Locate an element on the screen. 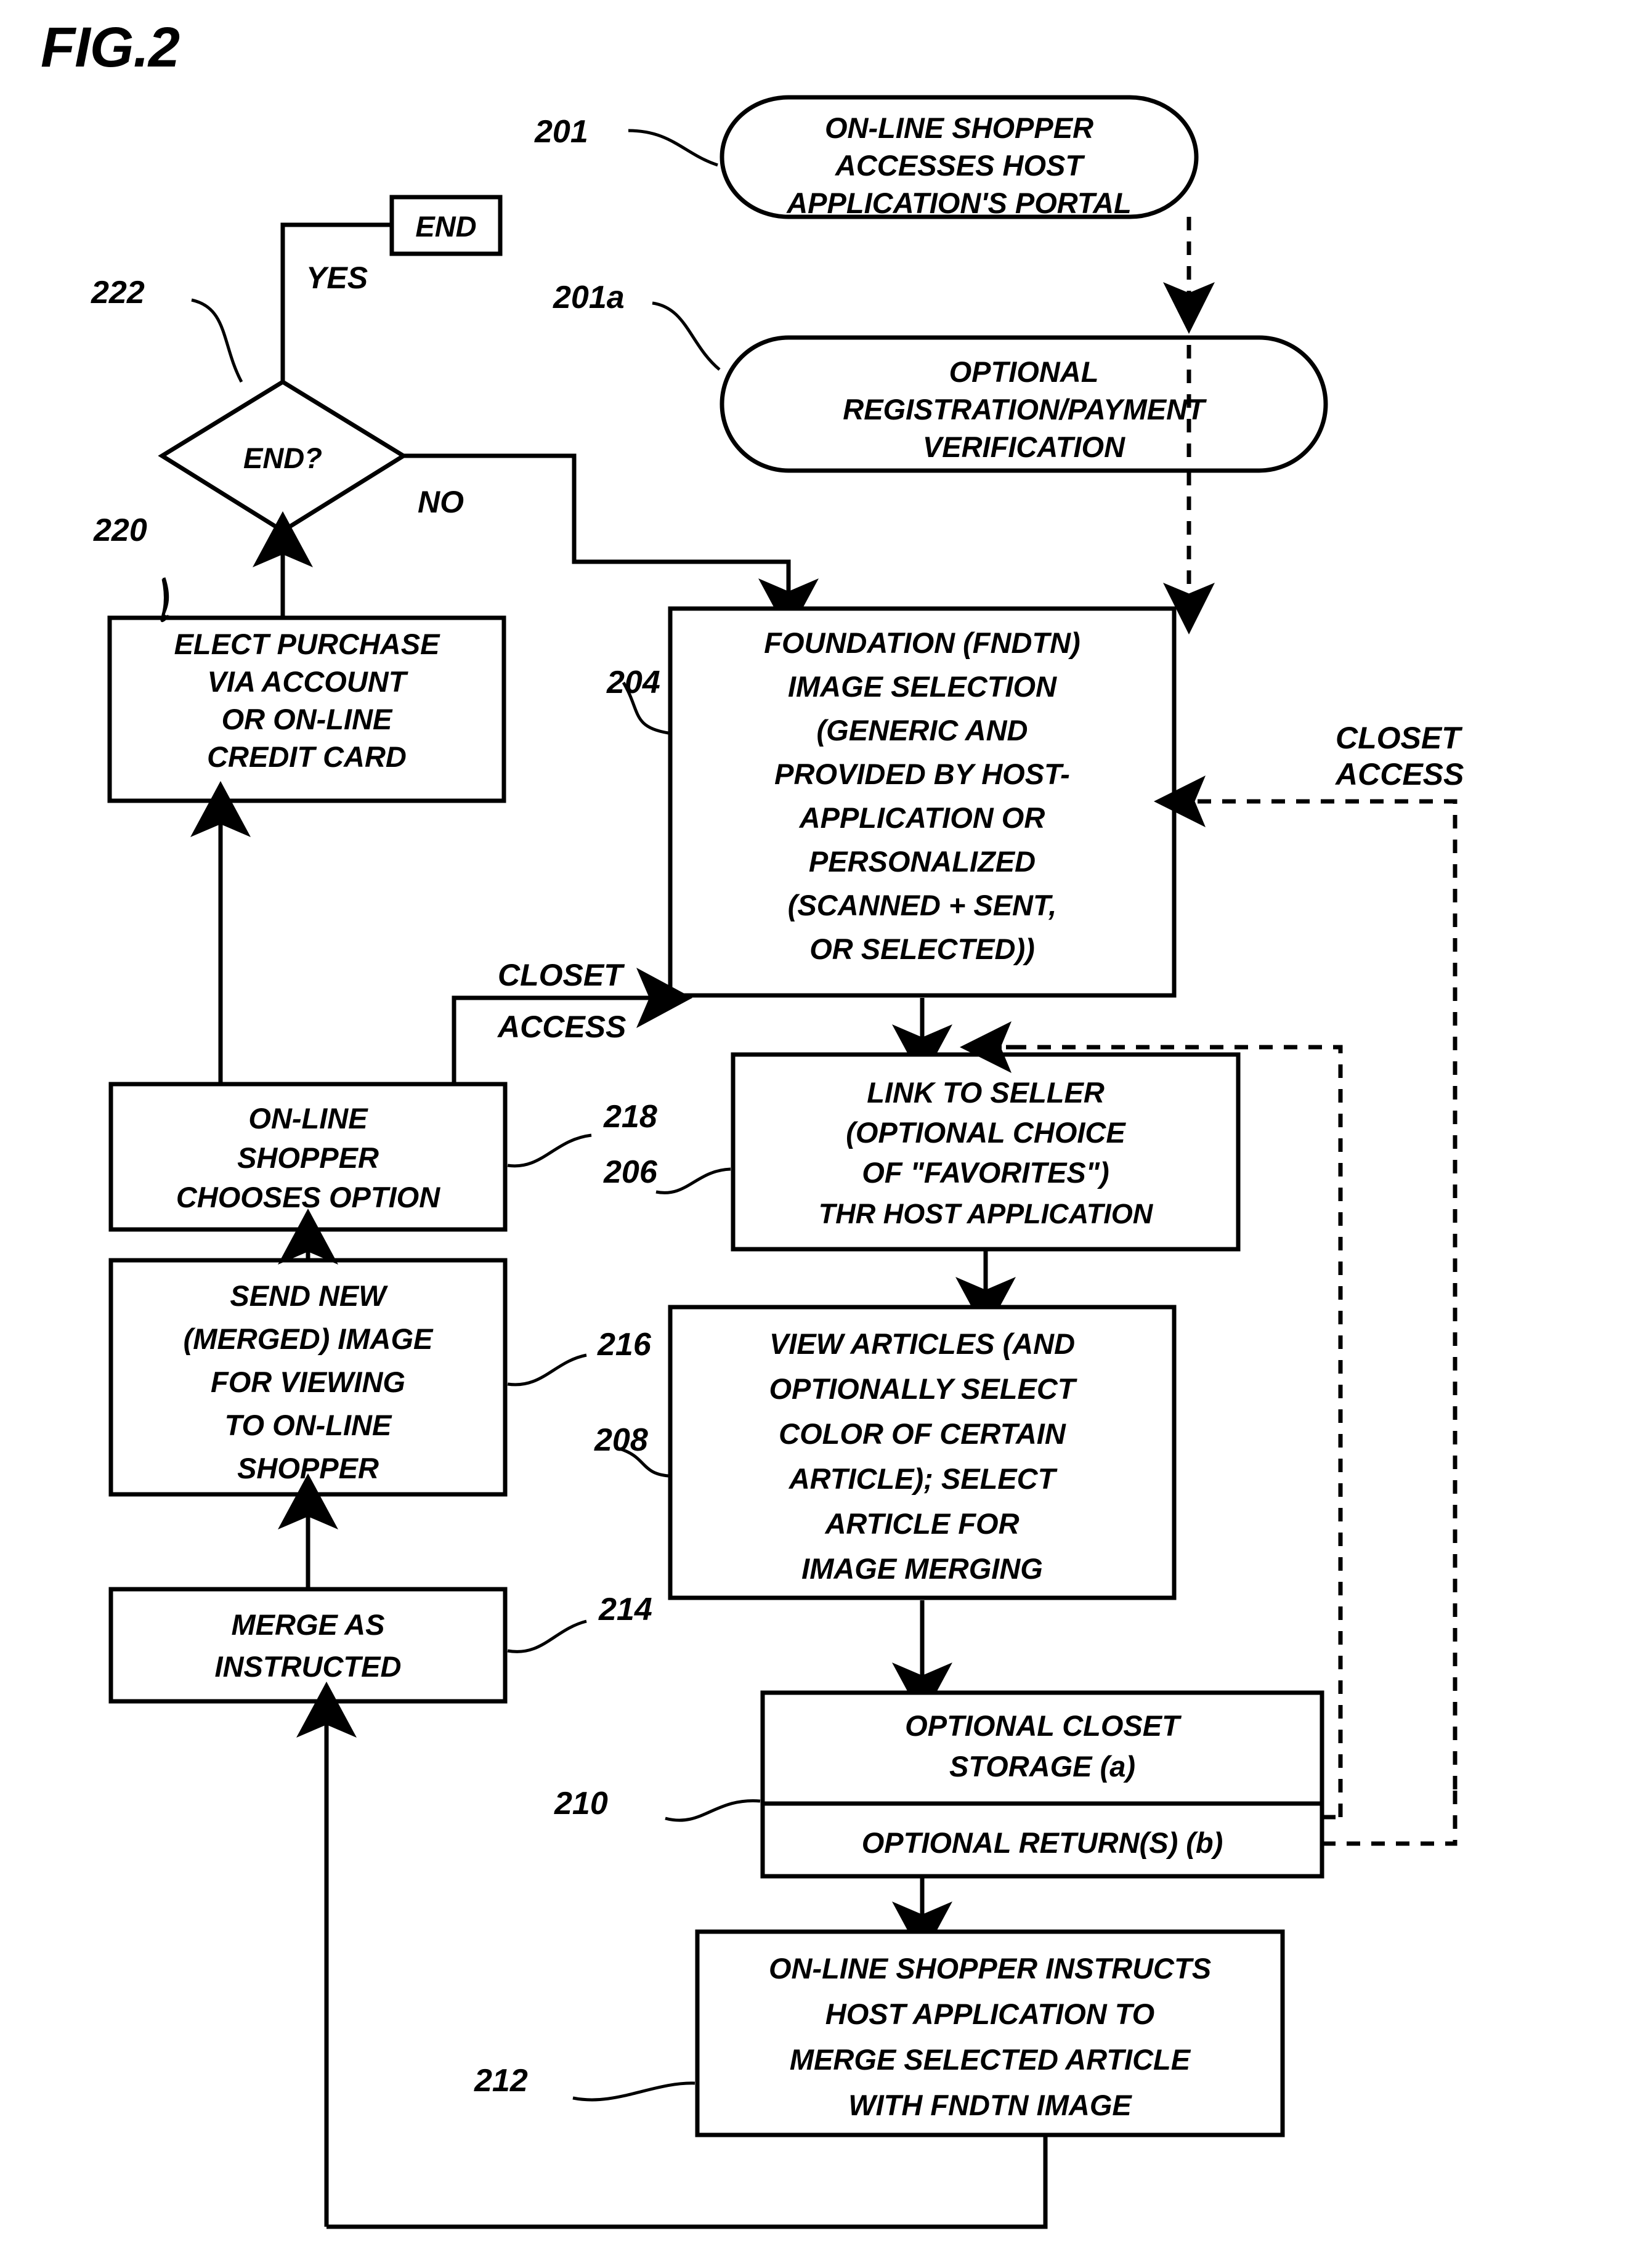 This screenshot has height=2268, width=1630. edge-label-yes: YES is located at coordinates (337, 278).